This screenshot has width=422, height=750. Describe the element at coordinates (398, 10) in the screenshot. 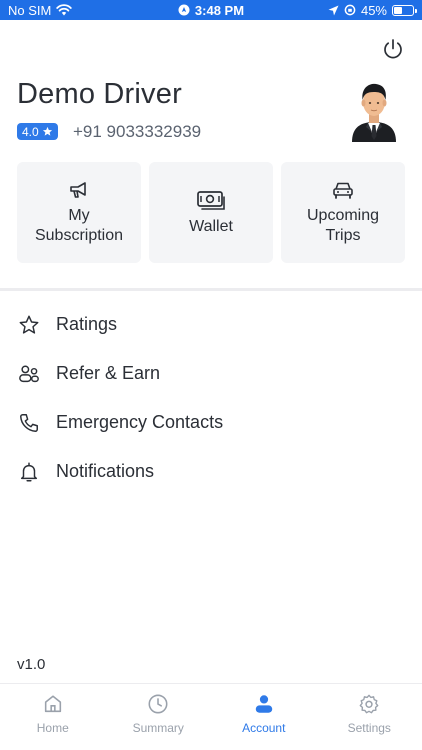

I see `battery-fill` at that location.